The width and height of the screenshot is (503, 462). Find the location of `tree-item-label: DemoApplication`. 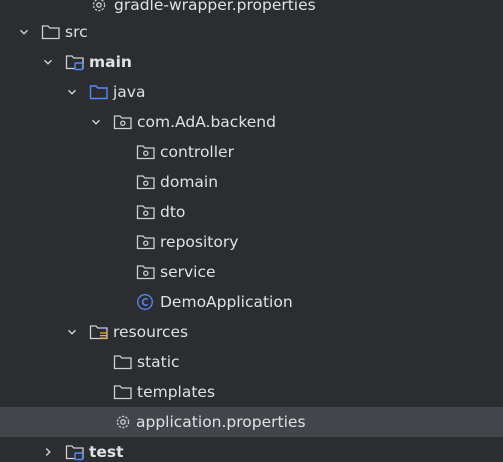

tree-item-label: DemoApplication is located at coordinates (226, 302).